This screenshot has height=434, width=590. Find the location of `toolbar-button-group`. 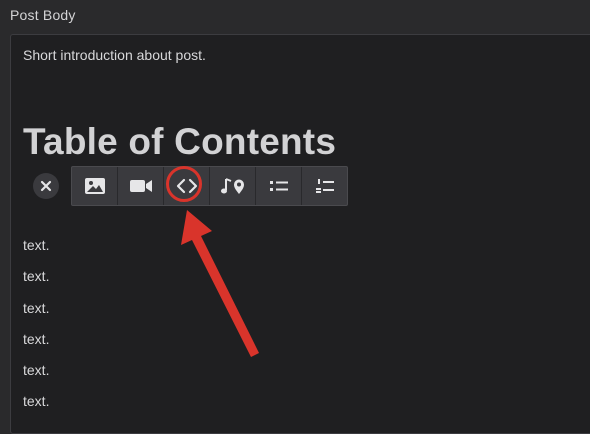

toolbar-button-group is located at coordinates (209, 186).